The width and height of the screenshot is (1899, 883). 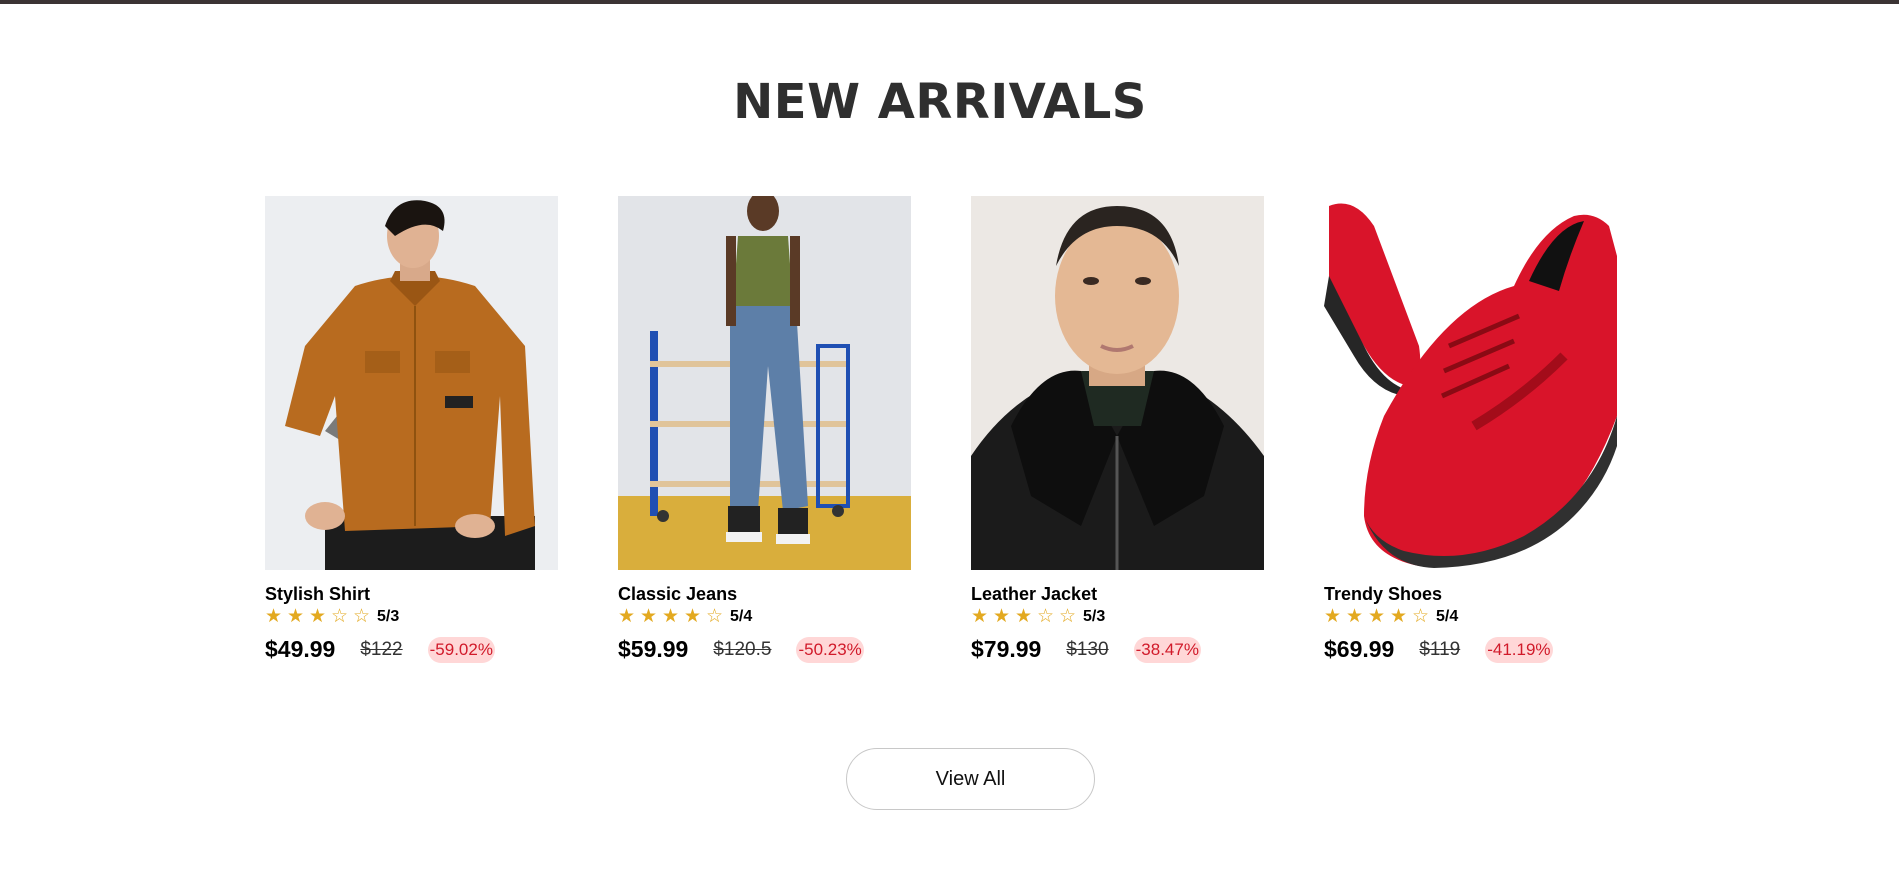 I want to click on price-row: $59.99 $120.5 -50.23%, so click(x=741, y=649).